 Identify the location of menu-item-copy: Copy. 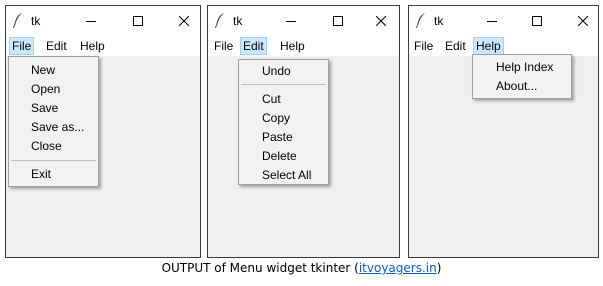
(283, 118).